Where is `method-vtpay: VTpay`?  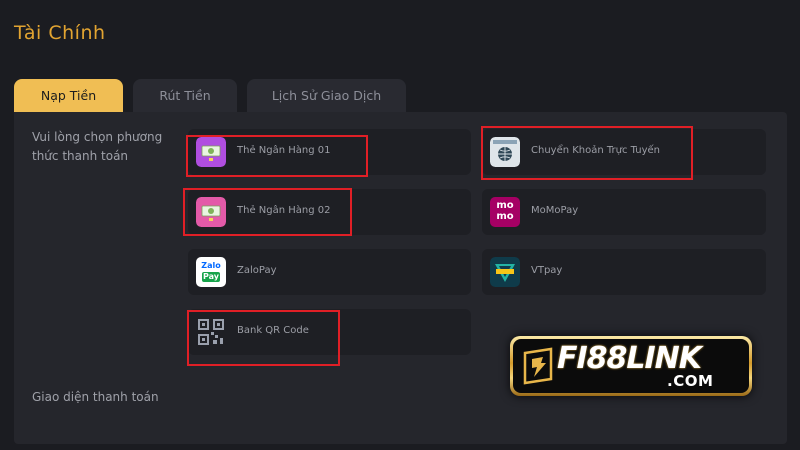 method-vtpay: VTpay is located at coordinates (624, 272).